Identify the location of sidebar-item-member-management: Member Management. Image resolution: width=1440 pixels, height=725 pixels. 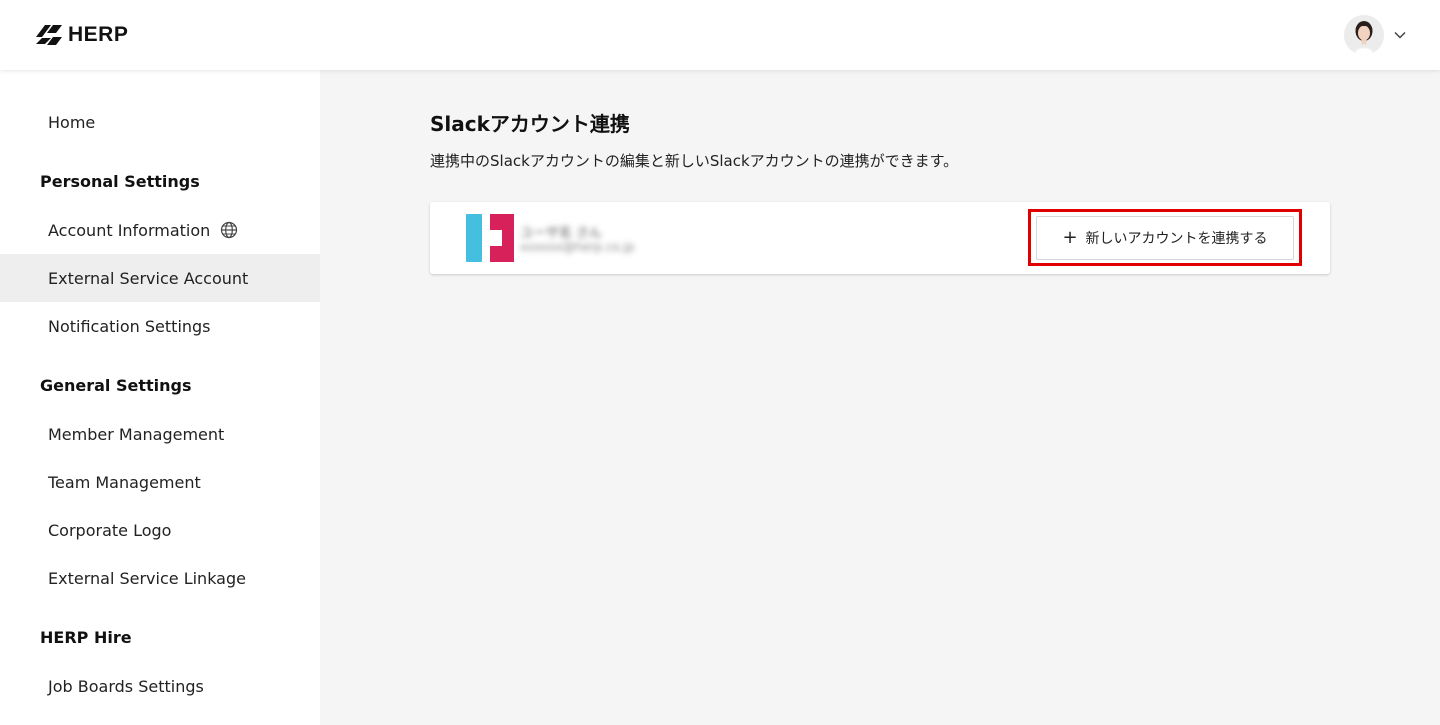
(160, 434).